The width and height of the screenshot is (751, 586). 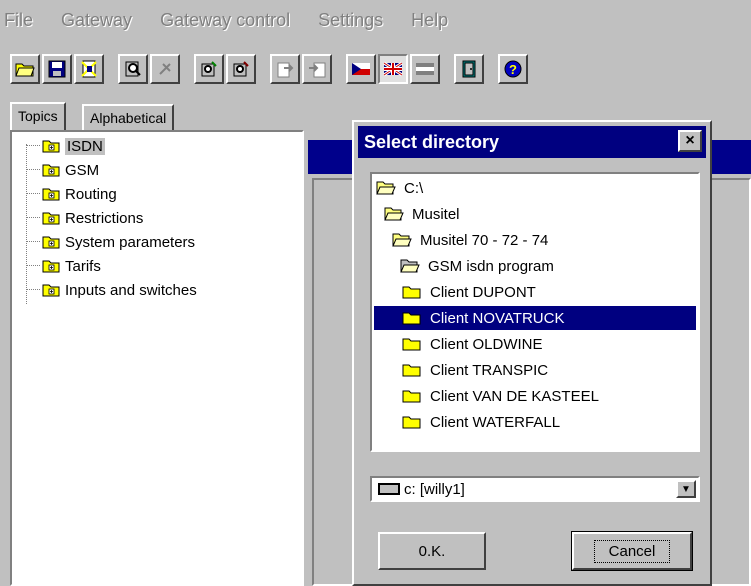 I want to click on tree-item-tarifs: Tarifs, so click(x=63, y=266).